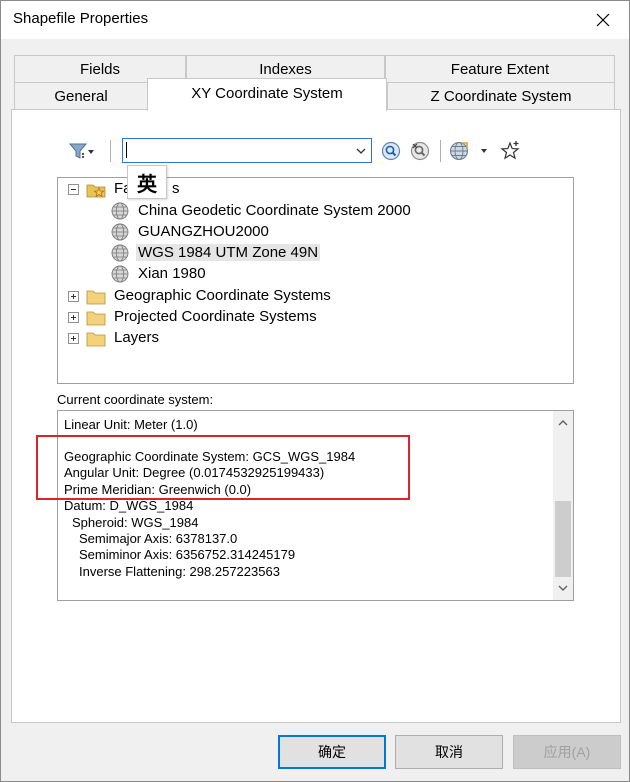  Describe the element at coordinates (315, 338) in the screenshot. I see `tree-item-layers: Layers` at that location.